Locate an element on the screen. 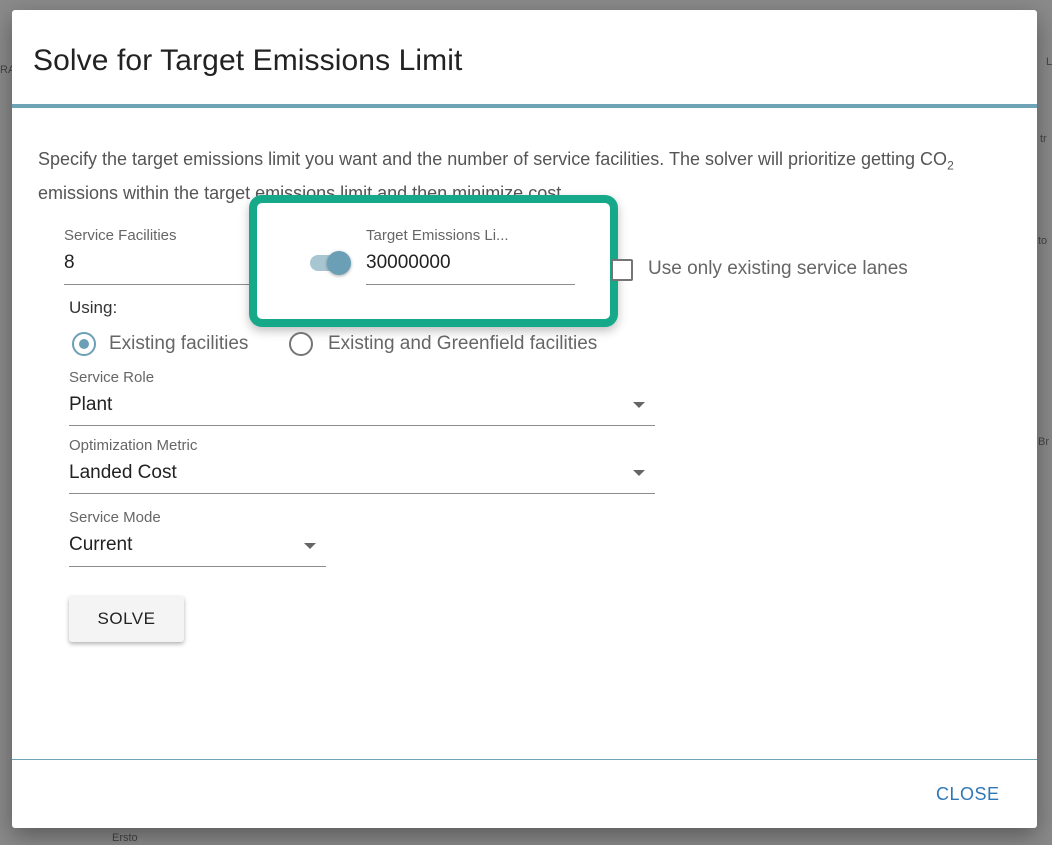  service-mode-underline is located at coordinates (197, 566).